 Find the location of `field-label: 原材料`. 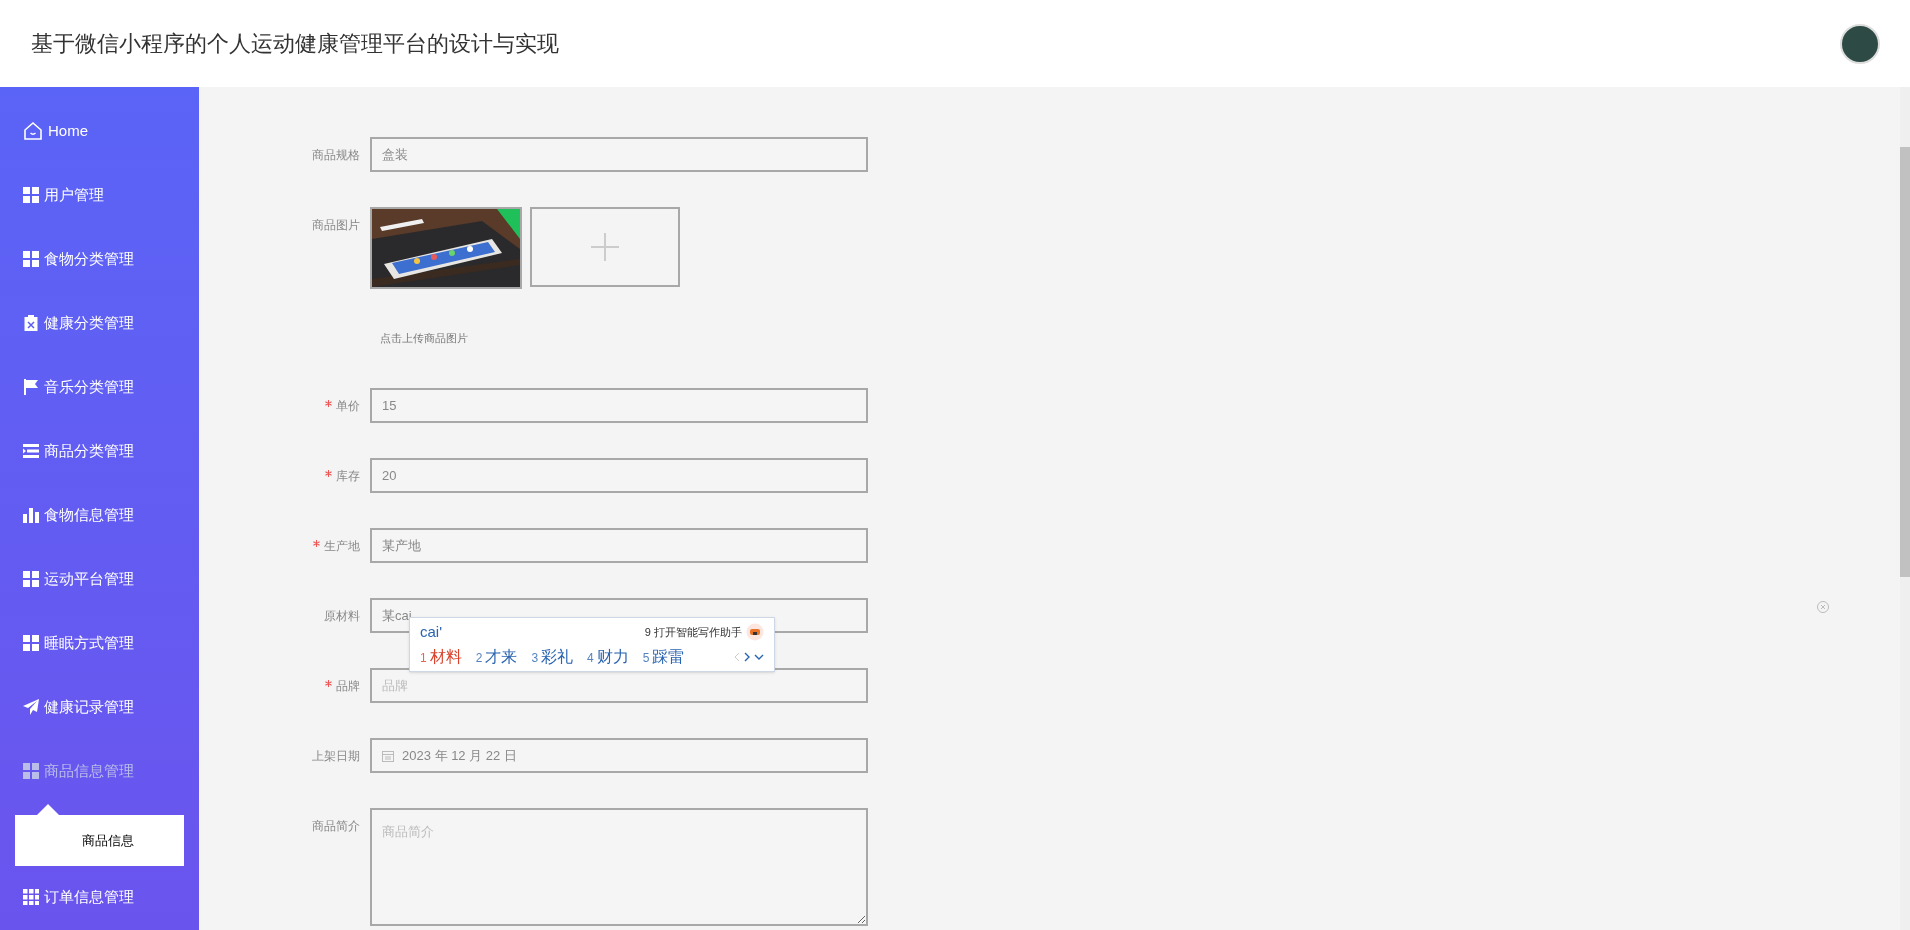

field-label: 原材料 is located at coordinates (342, 616).